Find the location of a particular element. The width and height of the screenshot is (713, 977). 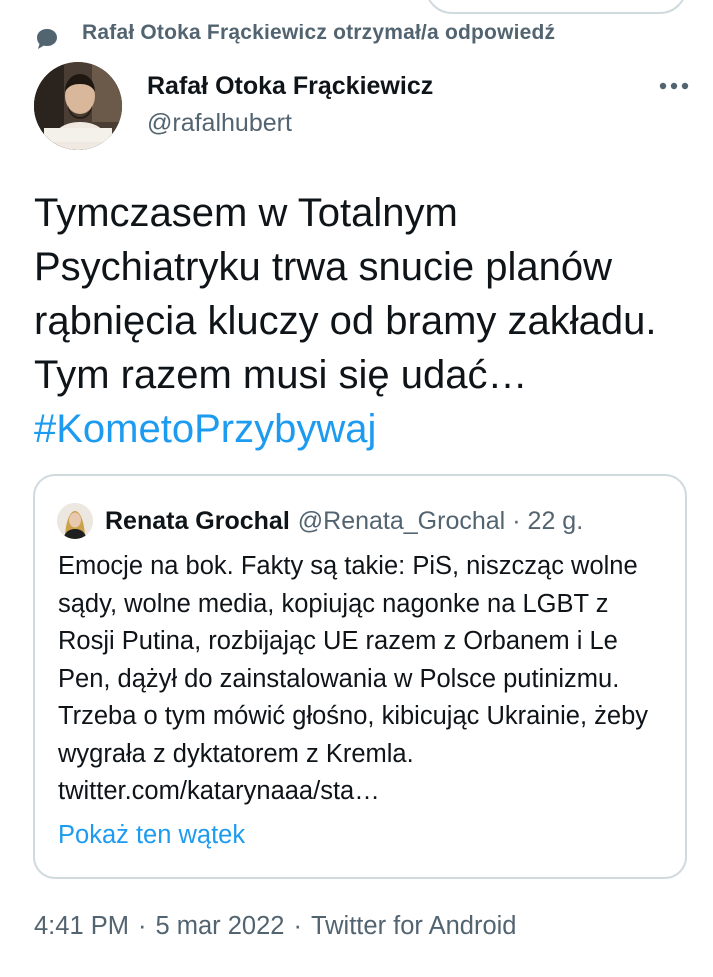

more-options-button is located at coordinates (674, 86).